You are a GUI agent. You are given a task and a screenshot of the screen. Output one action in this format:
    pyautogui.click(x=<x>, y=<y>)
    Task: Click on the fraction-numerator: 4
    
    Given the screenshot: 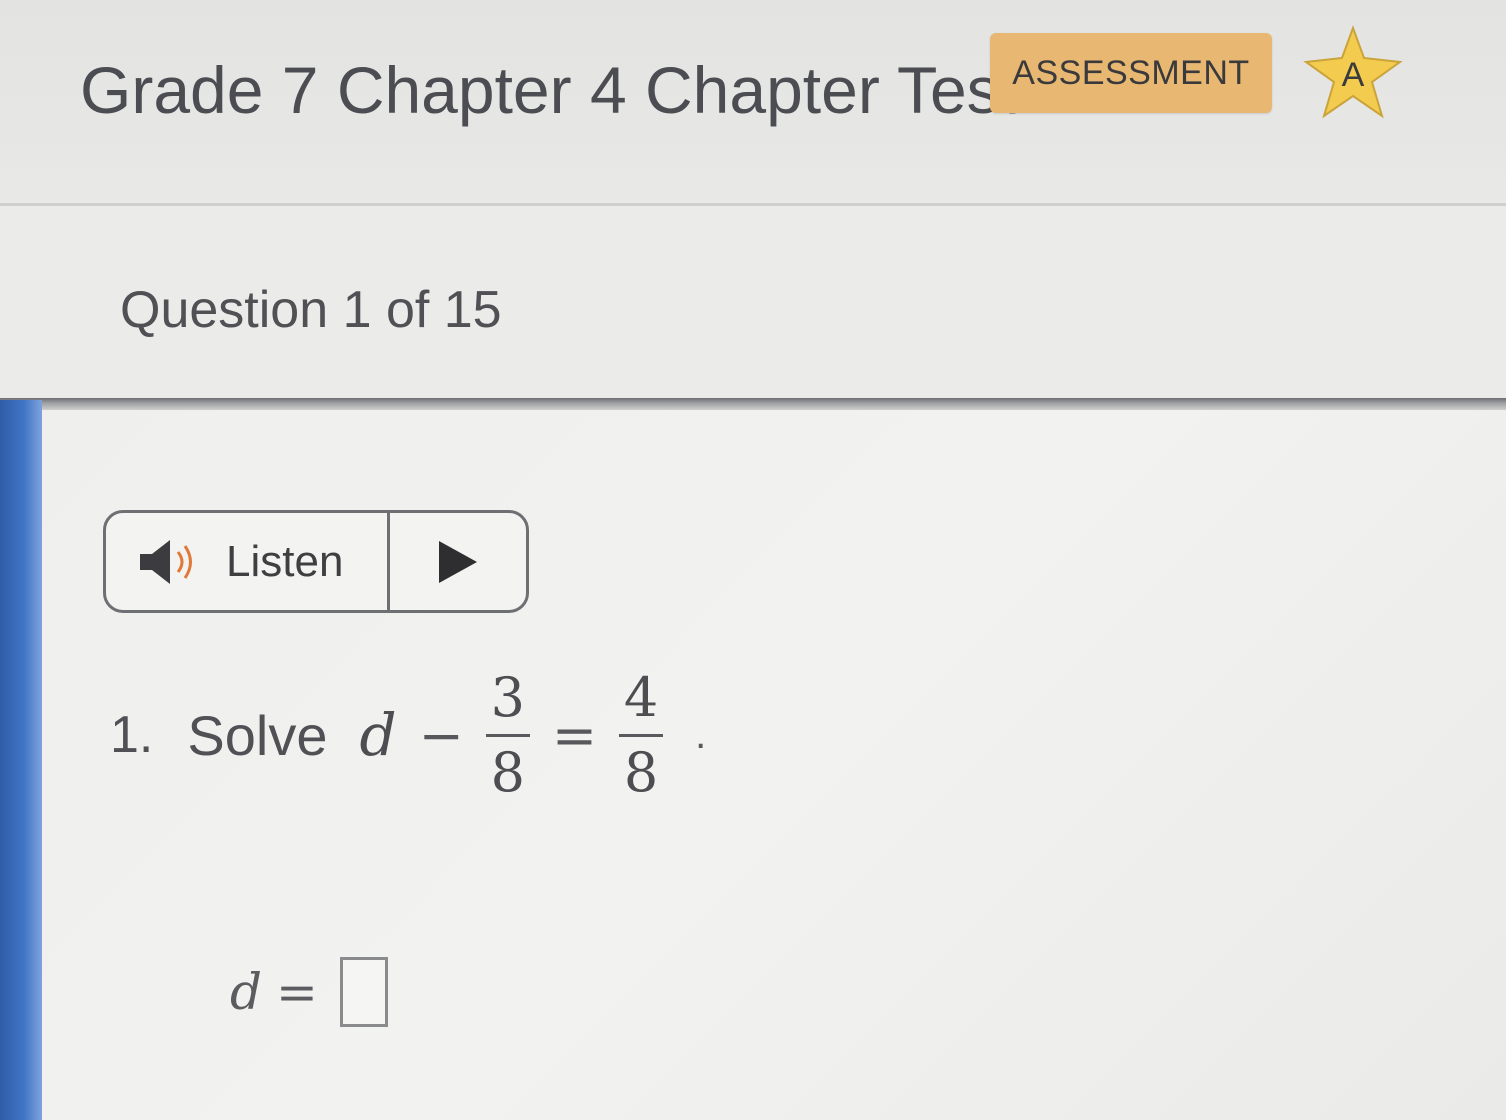 What is the action you would take?
    pyautogui.click(x=641, y=697)
    